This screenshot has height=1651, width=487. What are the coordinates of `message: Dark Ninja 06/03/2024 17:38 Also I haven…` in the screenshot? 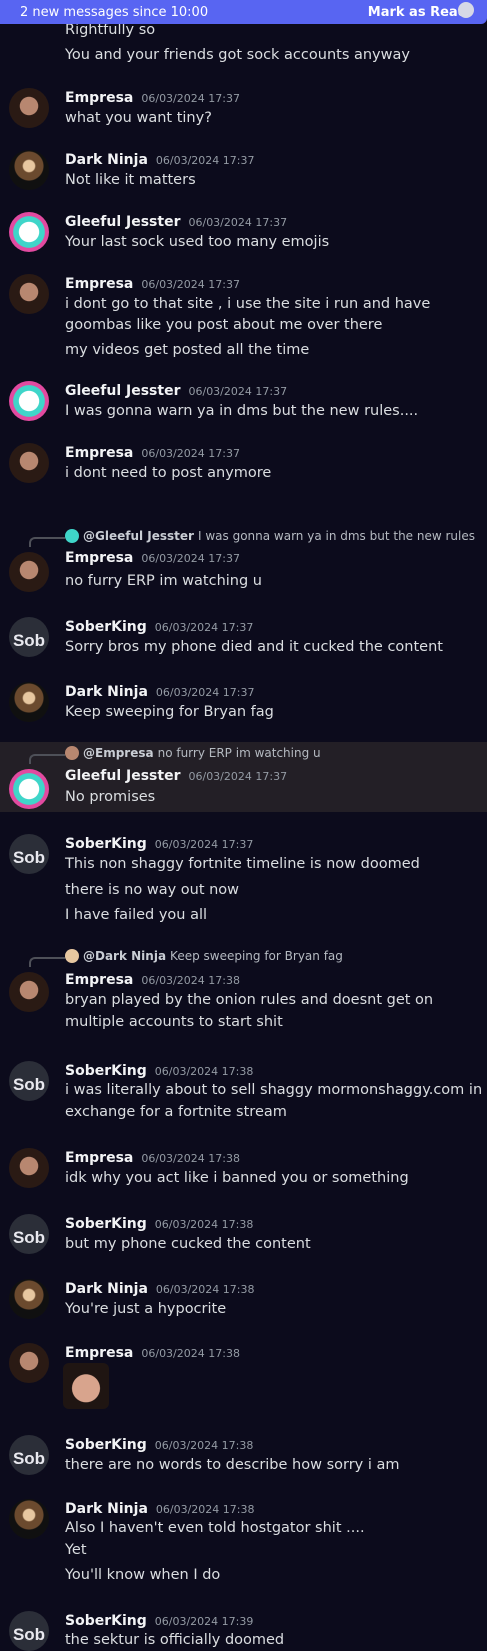 It's located at (243, 1544).